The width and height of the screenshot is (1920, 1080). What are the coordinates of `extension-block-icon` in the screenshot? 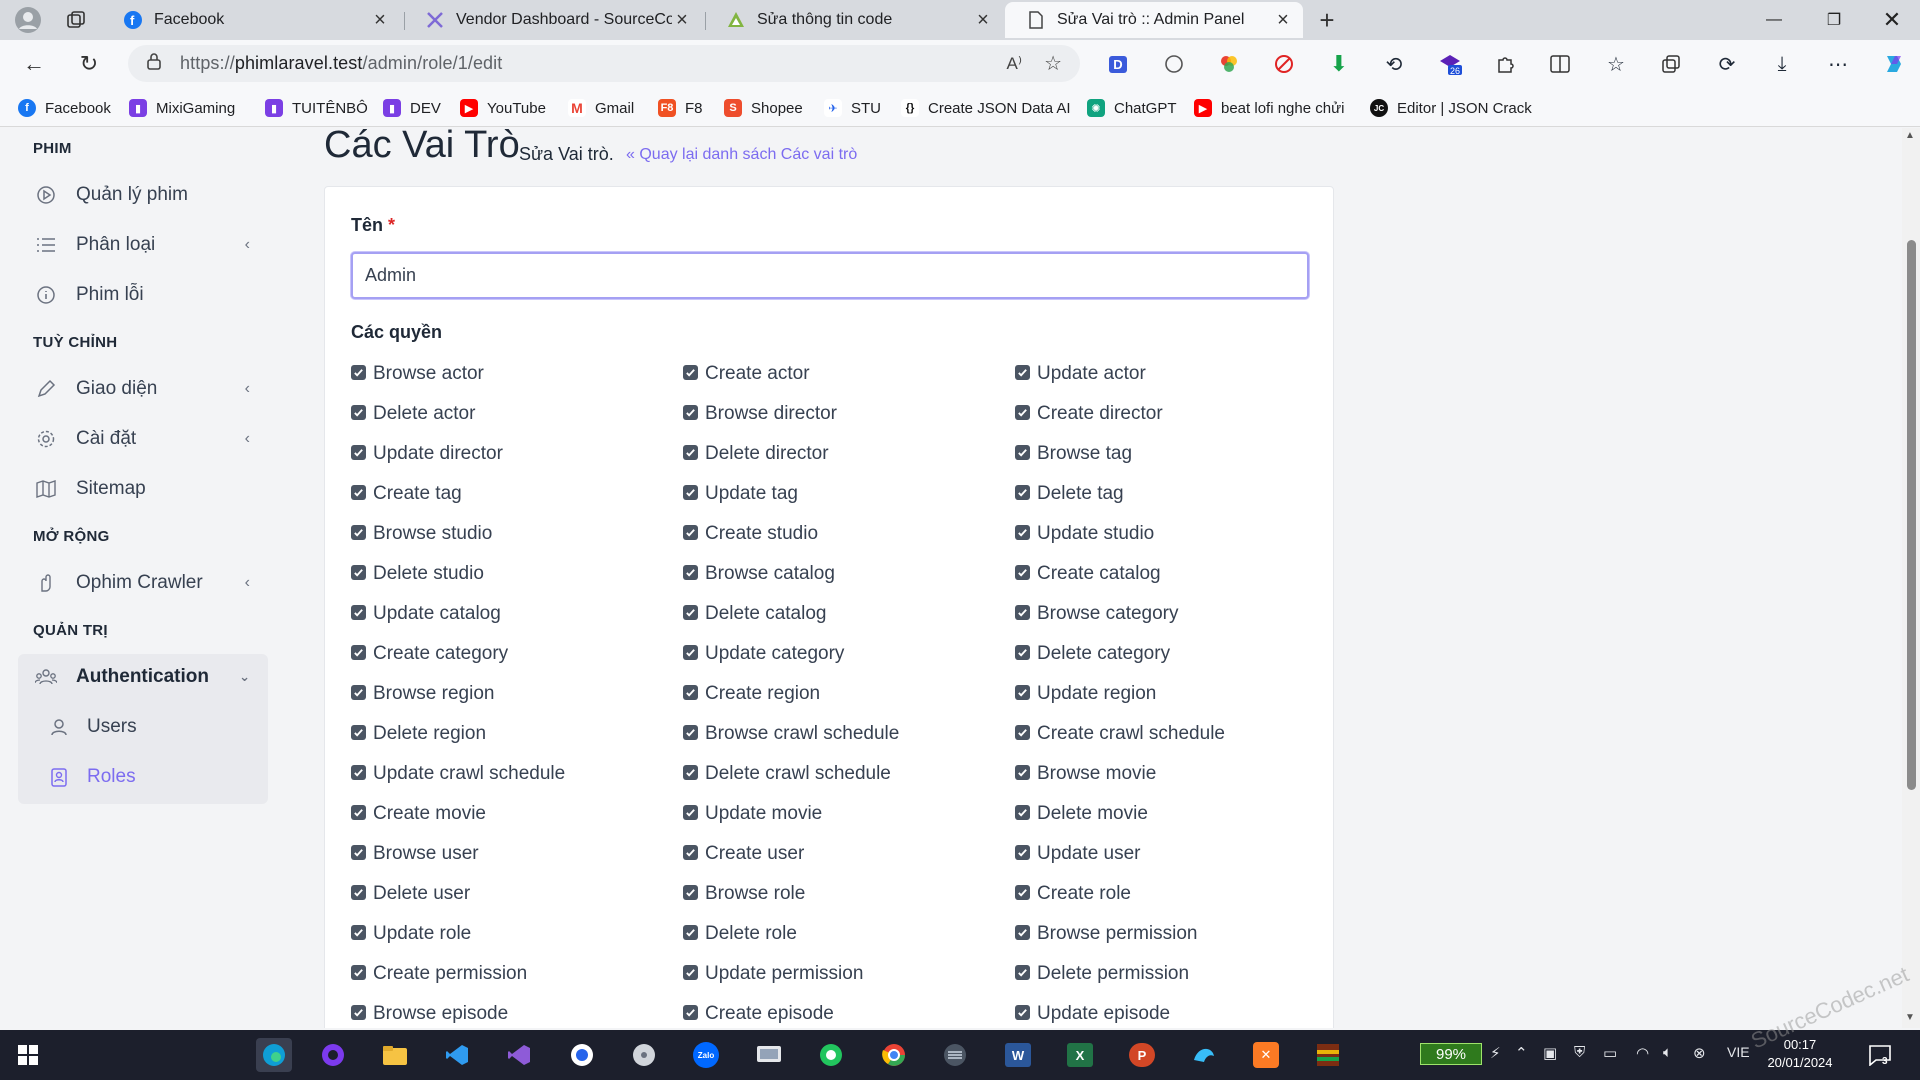 It's located at (1284, 64).